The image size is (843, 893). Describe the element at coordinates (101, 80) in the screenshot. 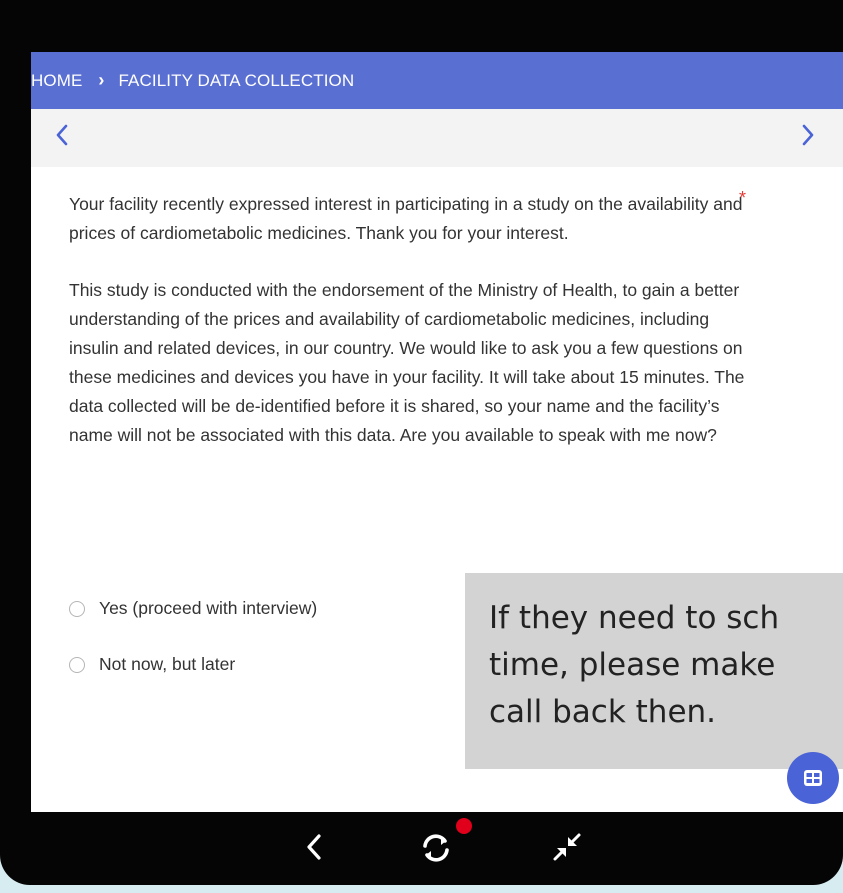

I see `breadcrumb-chevron-icon: ›` at that location.